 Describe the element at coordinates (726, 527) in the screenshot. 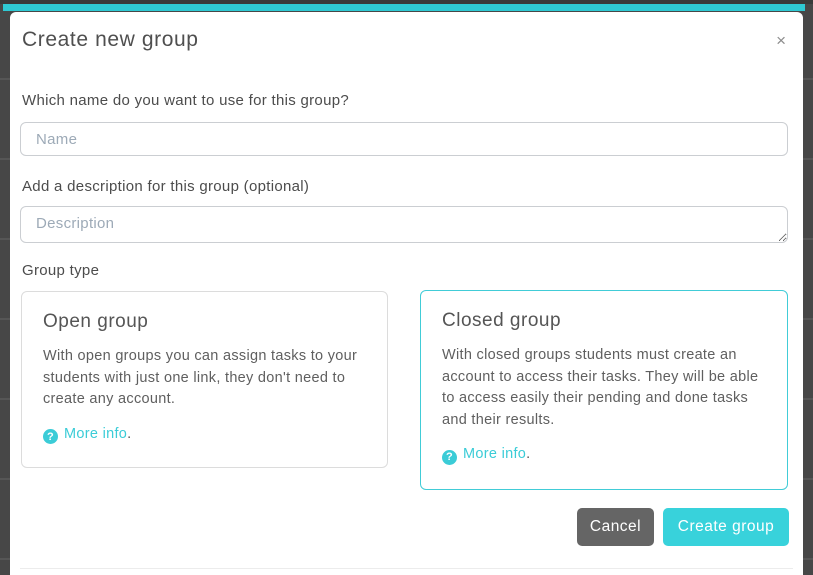

I see `create-group-button: Create group` at that location.